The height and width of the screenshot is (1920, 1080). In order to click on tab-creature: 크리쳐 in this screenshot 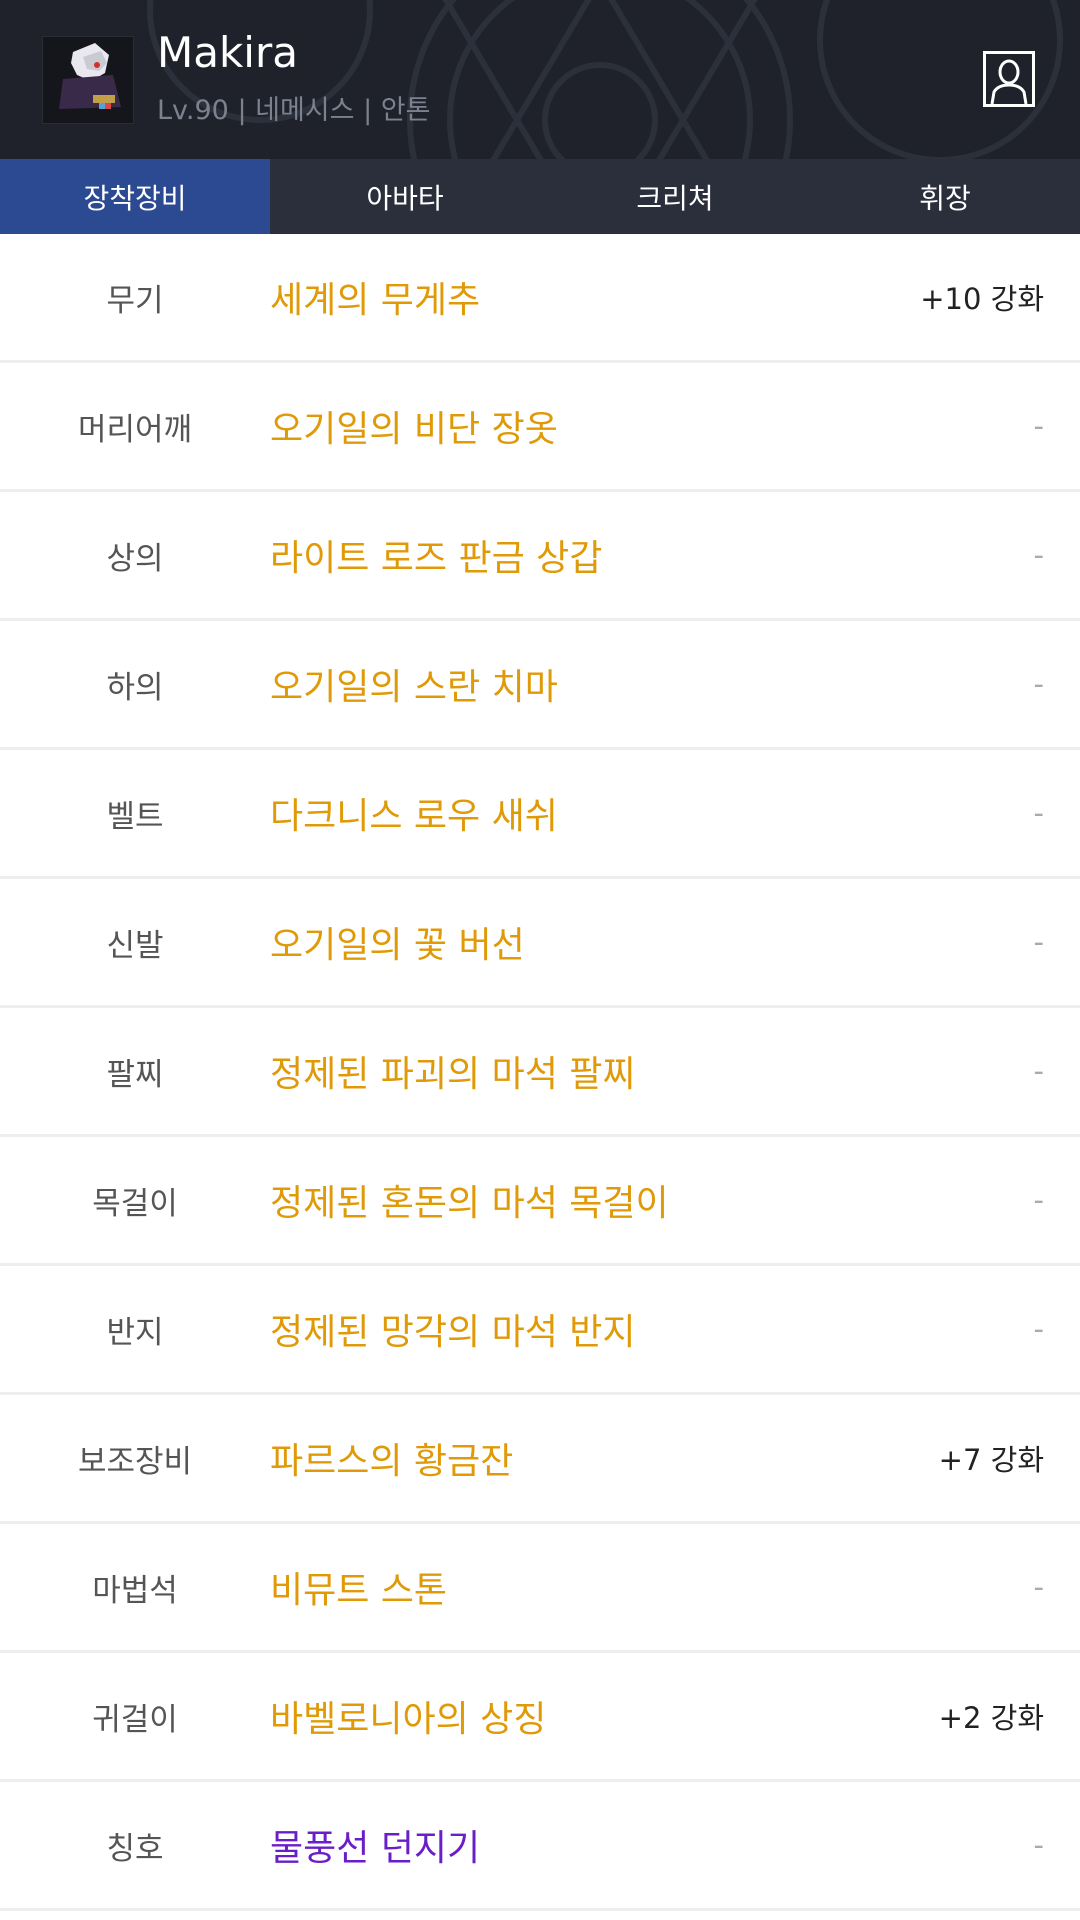, I will do `click(675, 196)`.